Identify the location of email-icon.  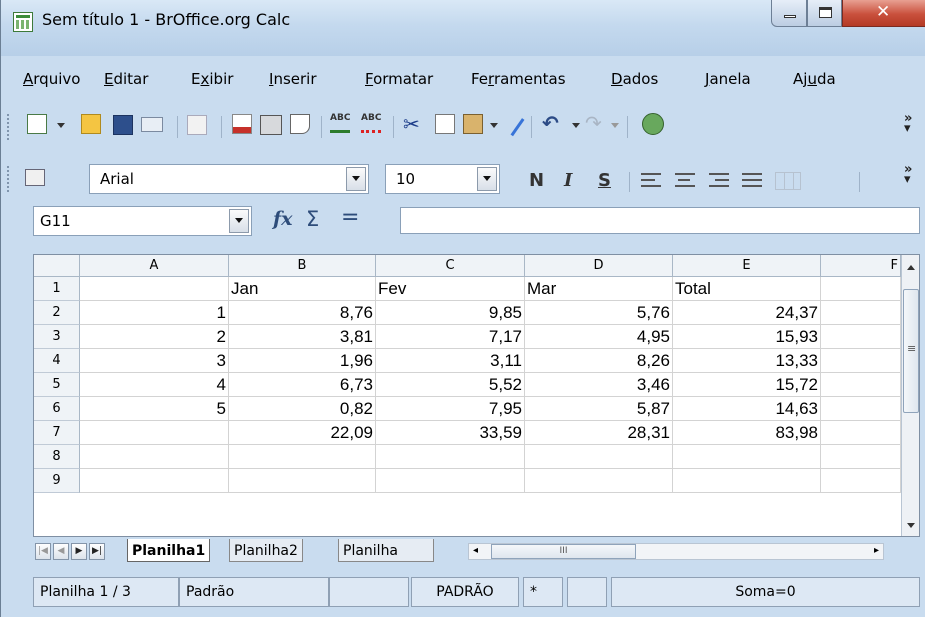
(152, 124).